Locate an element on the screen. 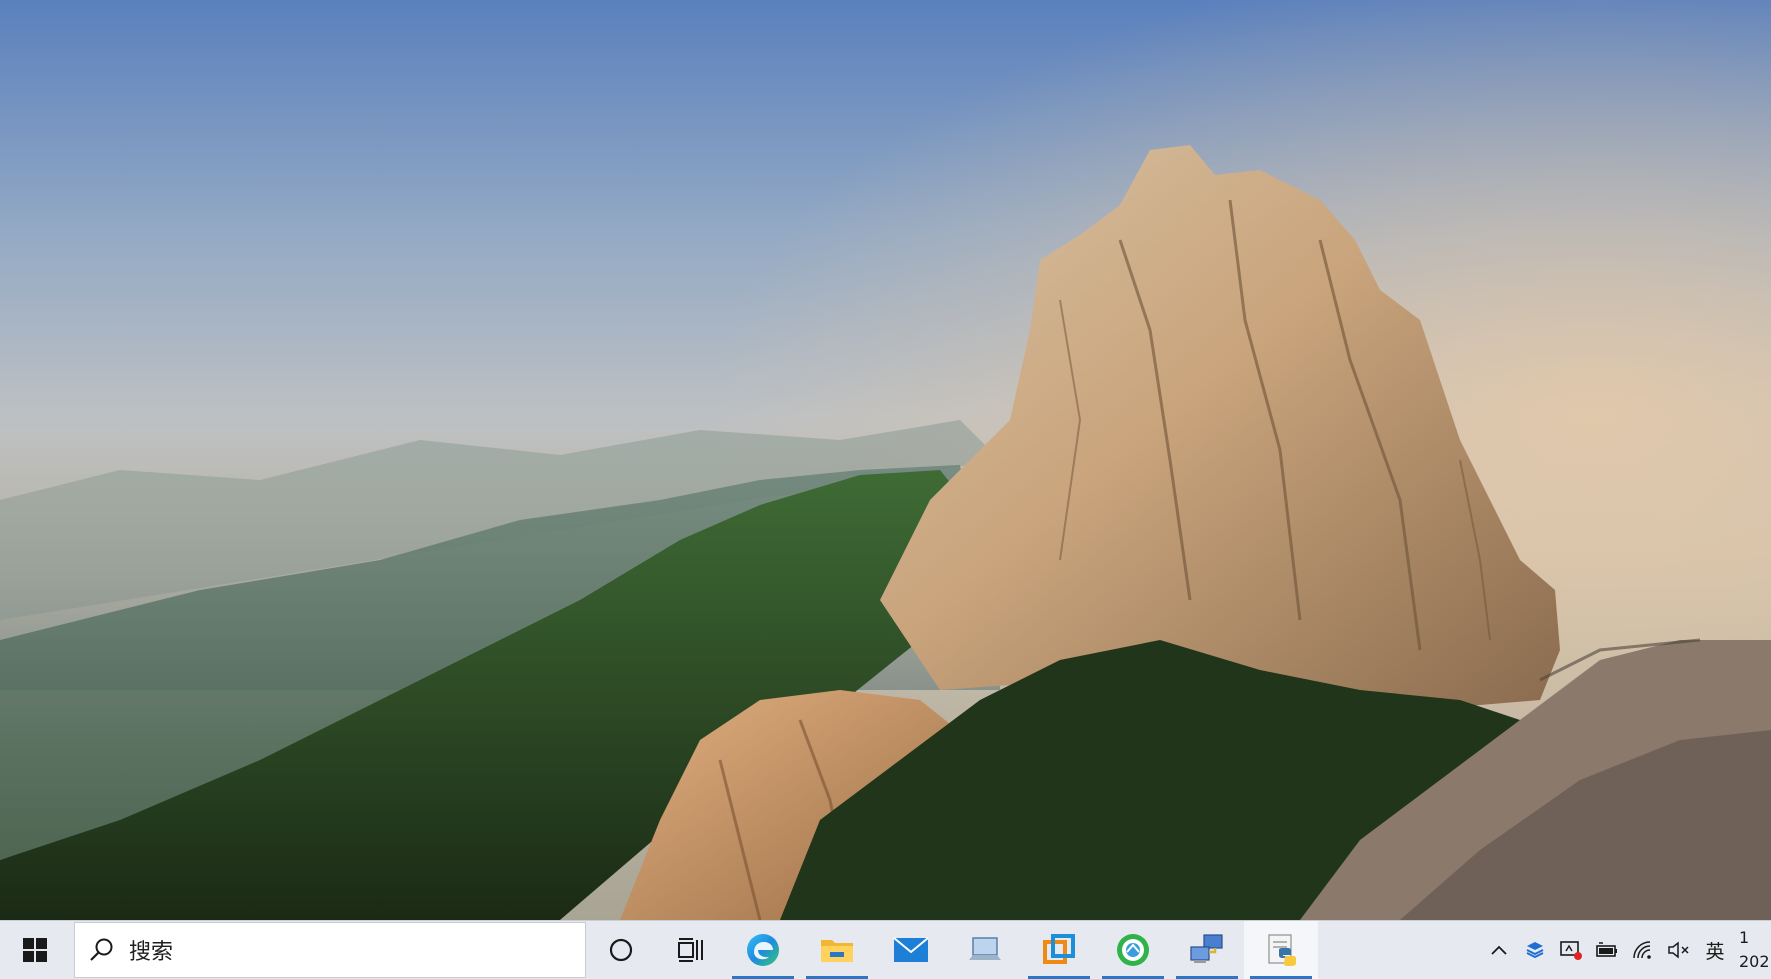 Image resolution: width=1771 pixels, height=979 pixels. edge-icon is located at coordinates (763, 950).